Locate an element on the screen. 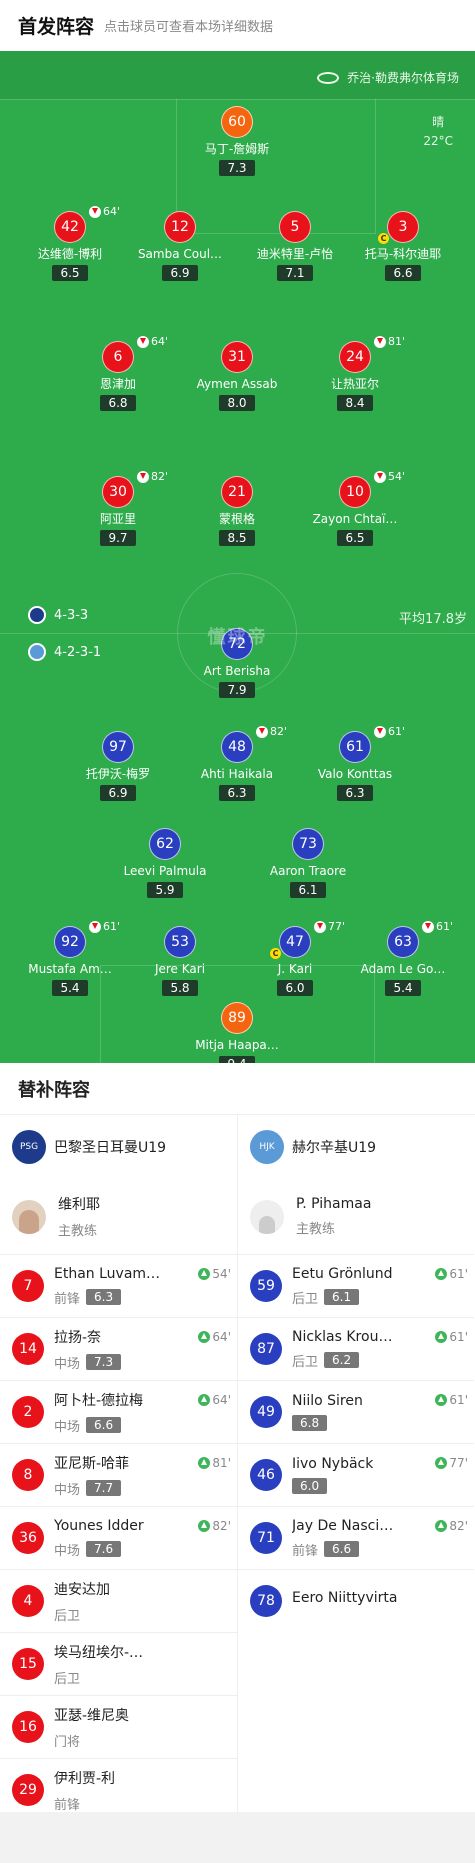  player-rating: 5.8 is located at coordinates (180, 988).